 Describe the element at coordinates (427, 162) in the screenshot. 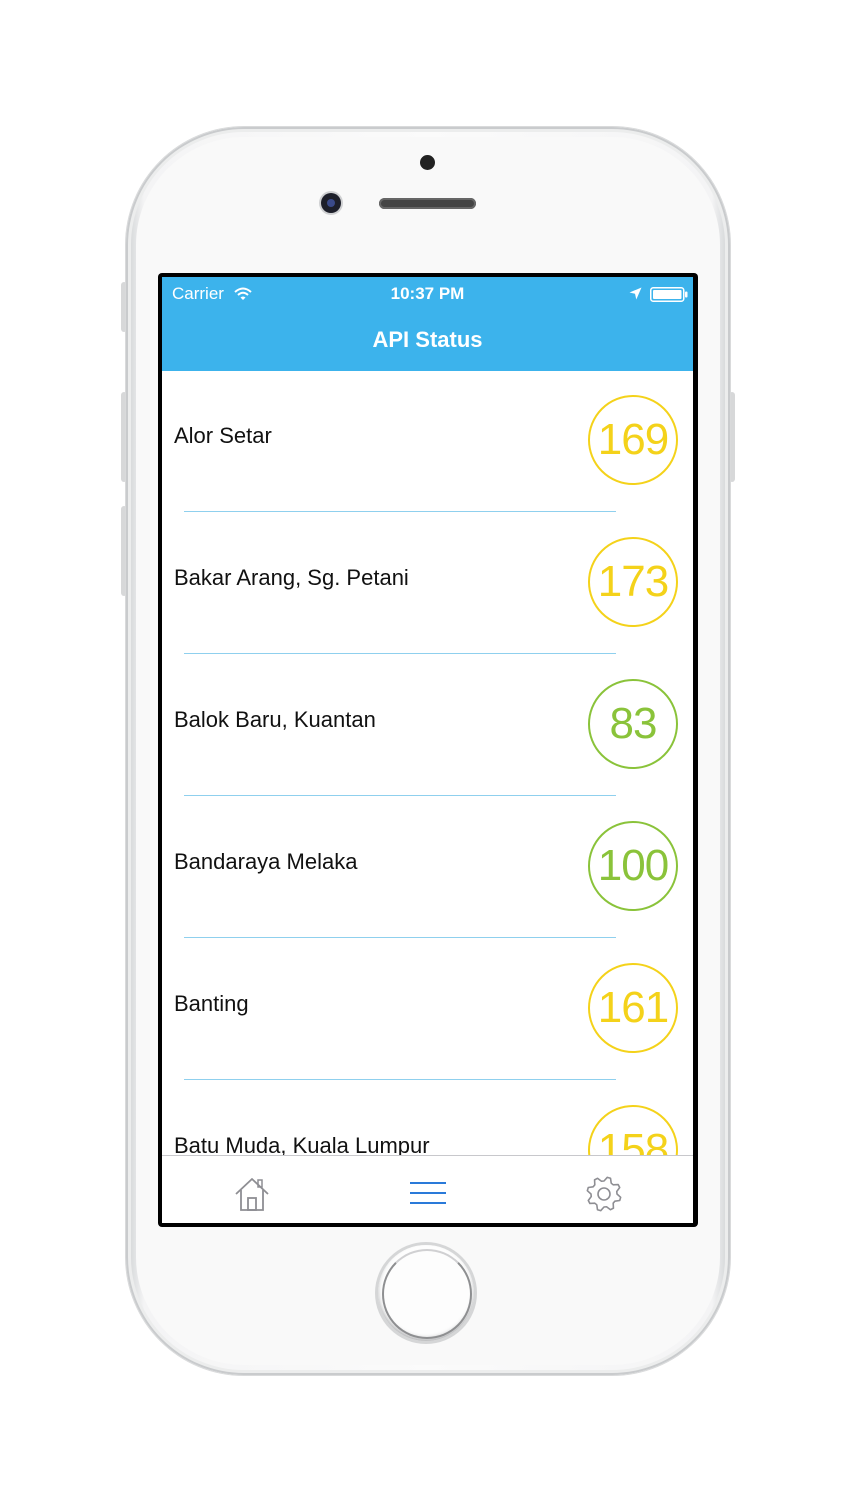

I see `proximity-sensor` at that location.